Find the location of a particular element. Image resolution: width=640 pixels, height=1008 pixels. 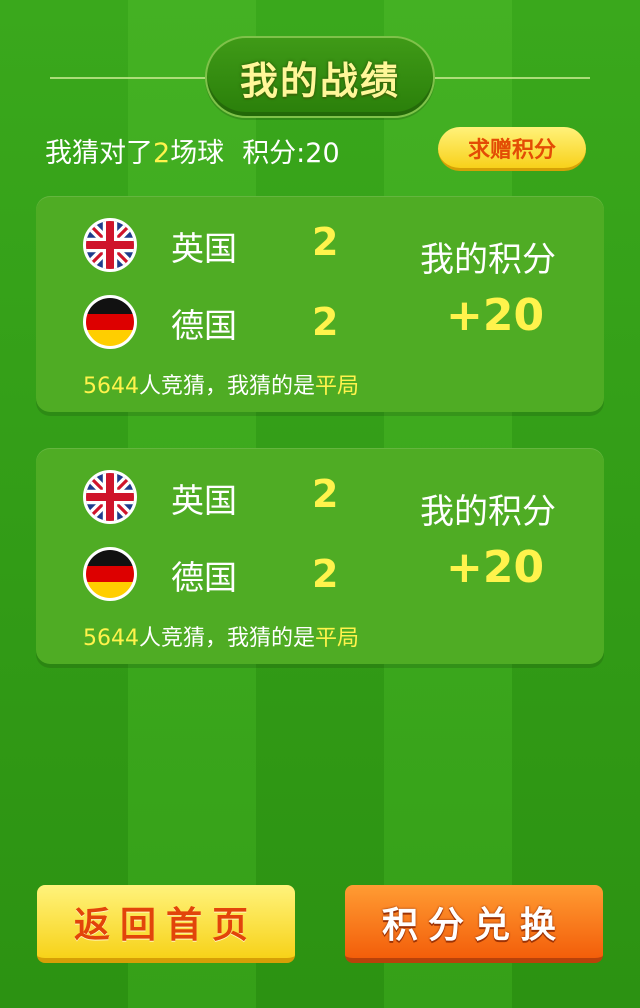

back-home-button: 返回首页 is located at coordinates (166, 924).